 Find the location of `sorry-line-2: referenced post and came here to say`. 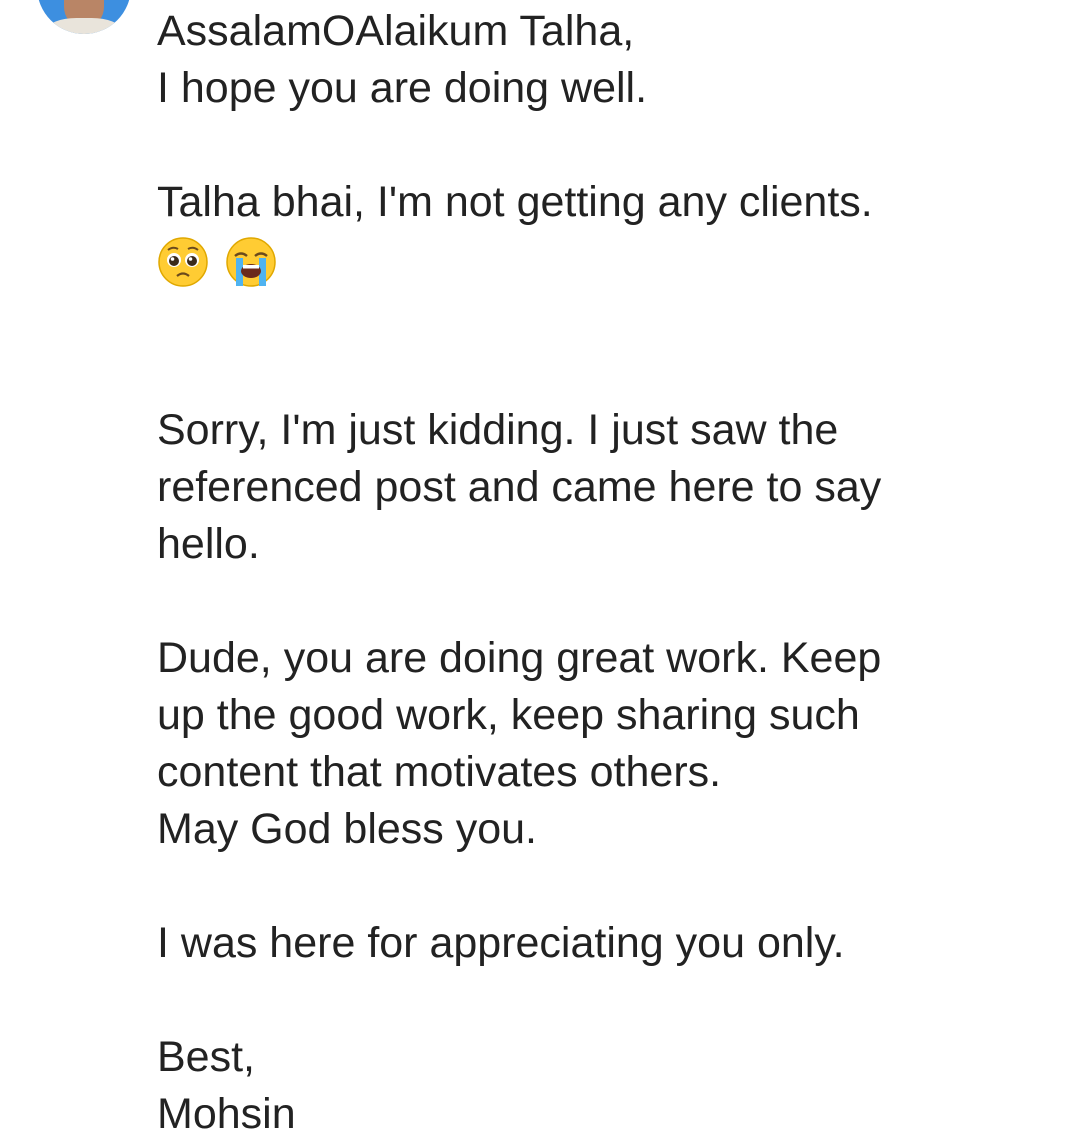

sorry-line-2: referenced post and came here to say is located at coordinates (519, 487).